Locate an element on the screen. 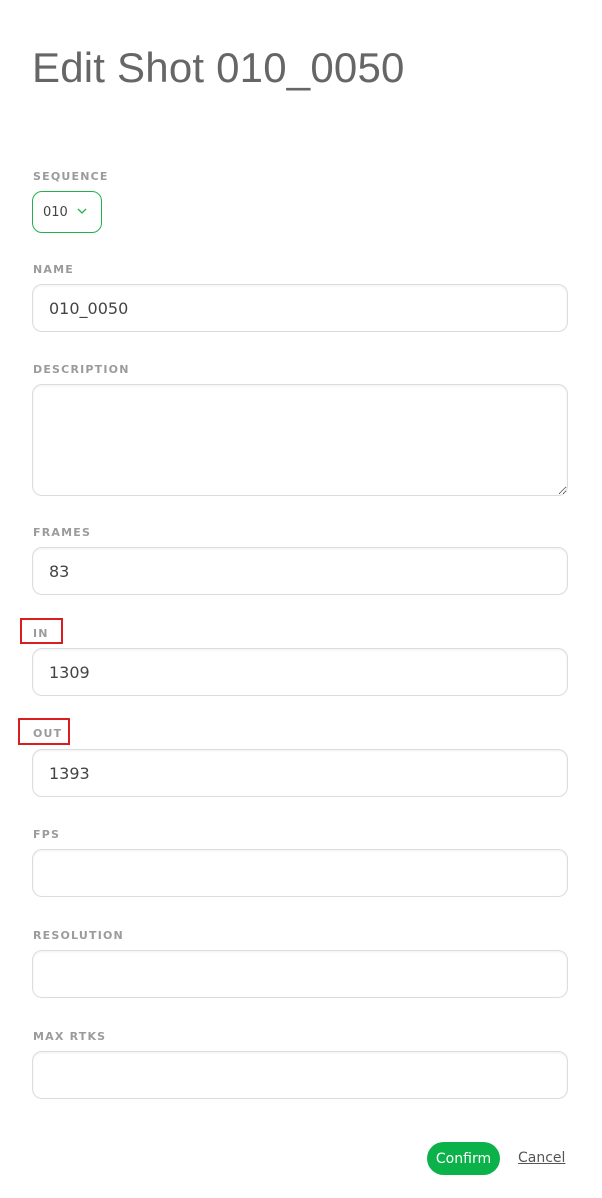  sequence-label: SEQUENCE is located at coordinates (71, 176).